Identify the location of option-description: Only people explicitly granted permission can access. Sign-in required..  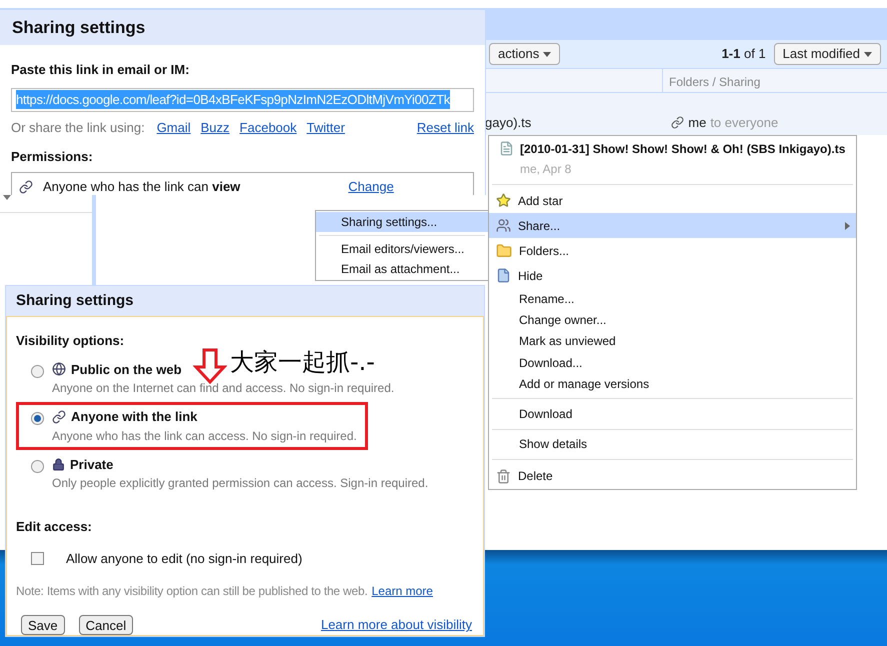
(240, 483).